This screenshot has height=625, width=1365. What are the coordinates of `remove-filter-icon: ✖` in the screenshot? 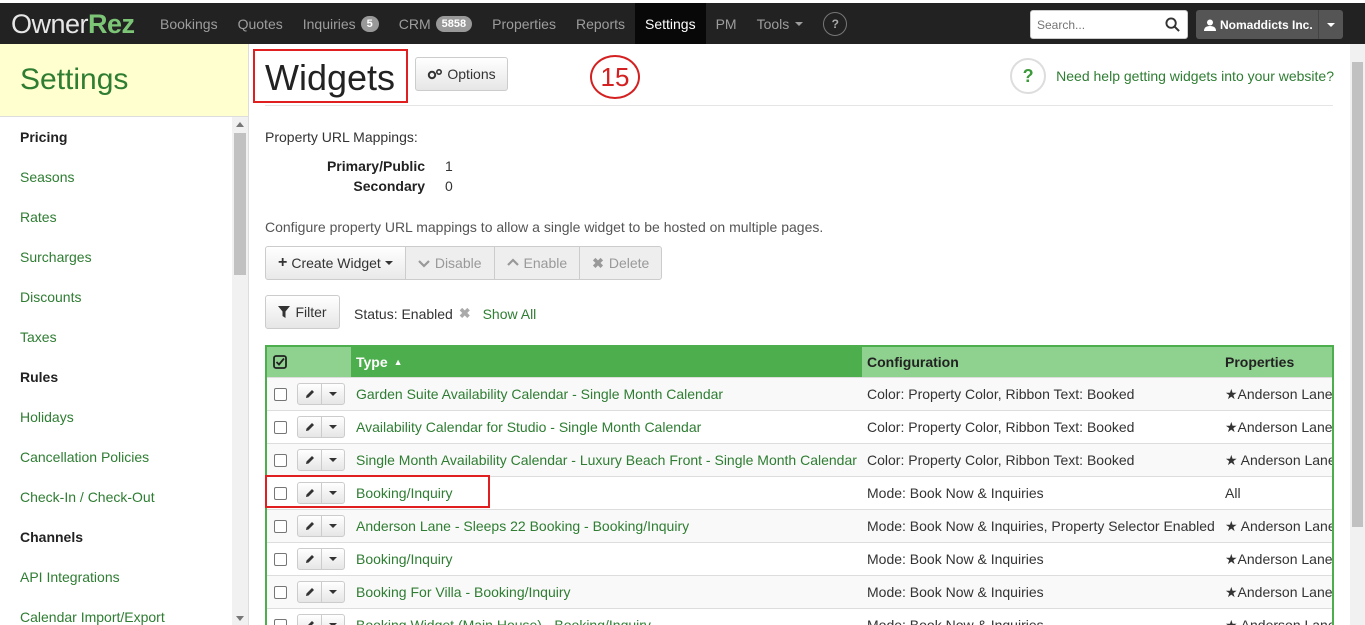 It's located at (465, 313).